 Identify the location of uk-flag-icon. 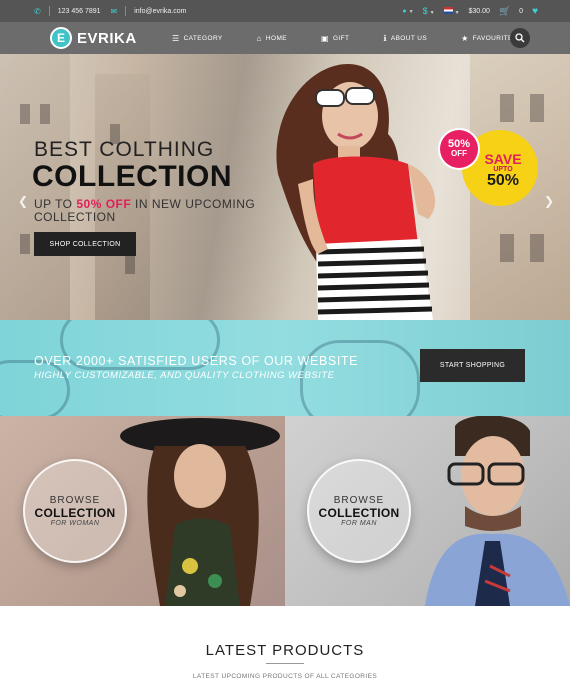
(448, 10).